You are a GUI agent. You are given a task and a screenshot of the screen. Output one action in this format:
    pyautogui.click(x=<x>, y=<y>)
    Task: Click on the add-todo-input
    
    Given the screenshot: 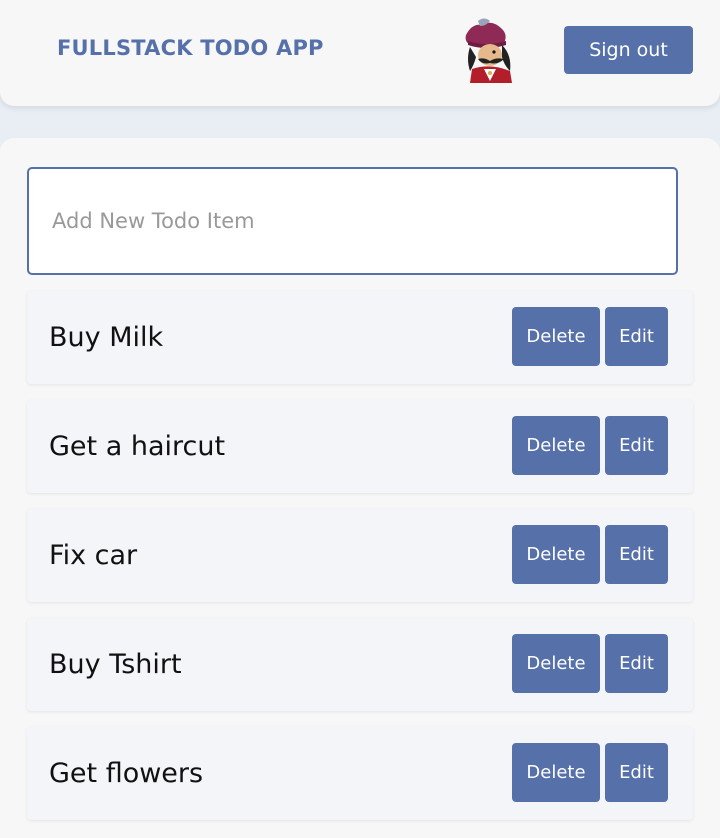 What is the action you would take?
    pyautogui.click(x=352, y=221)
    